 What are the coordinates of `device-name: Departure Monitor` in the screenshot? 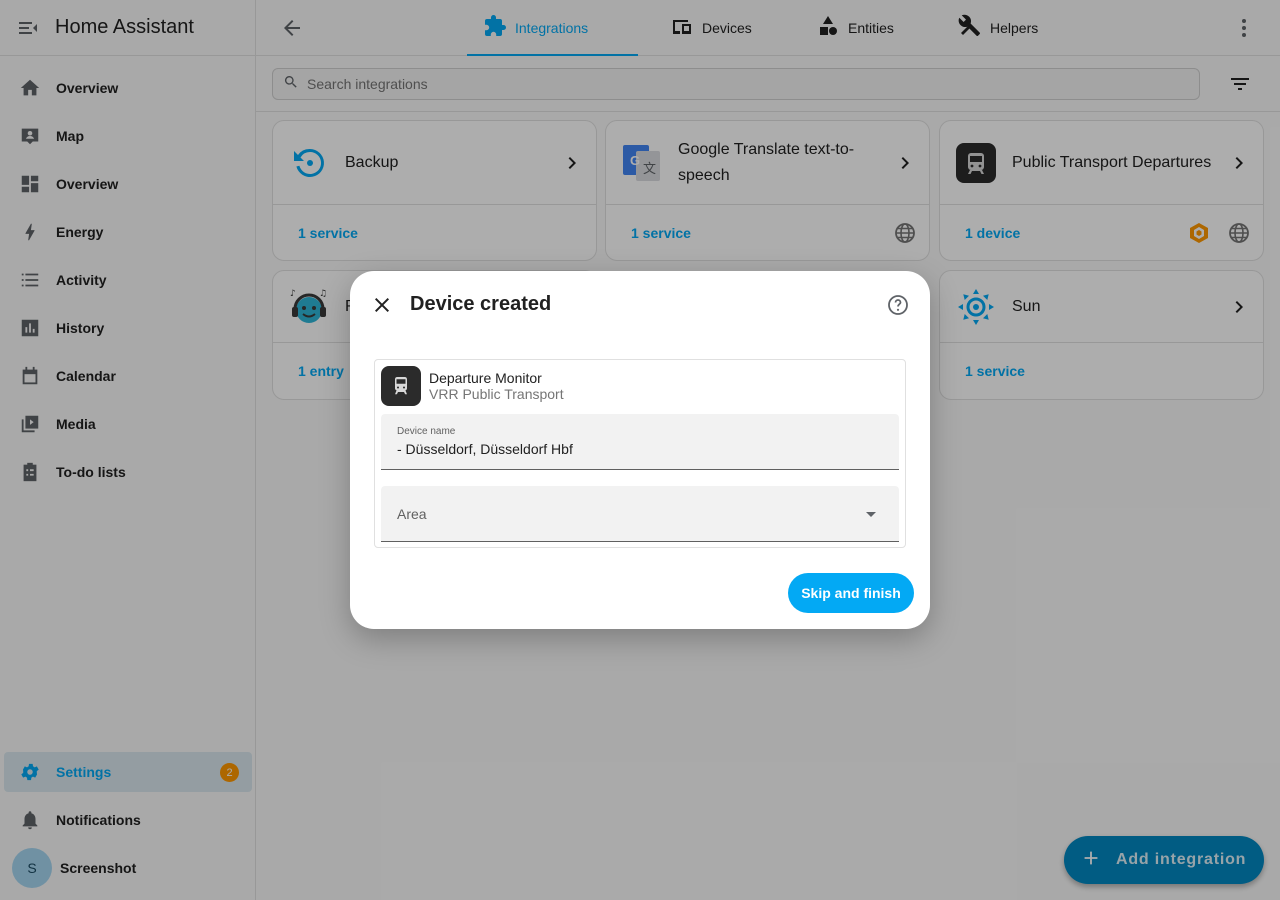 It's located at (485, 378).